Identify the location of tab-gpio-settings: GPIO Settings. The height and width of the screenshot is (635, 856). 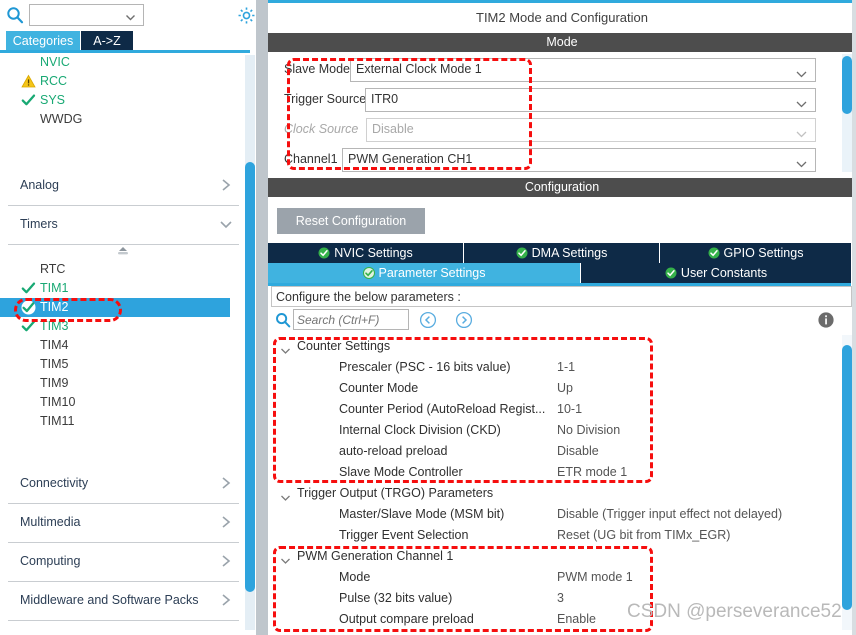
(755, 253).